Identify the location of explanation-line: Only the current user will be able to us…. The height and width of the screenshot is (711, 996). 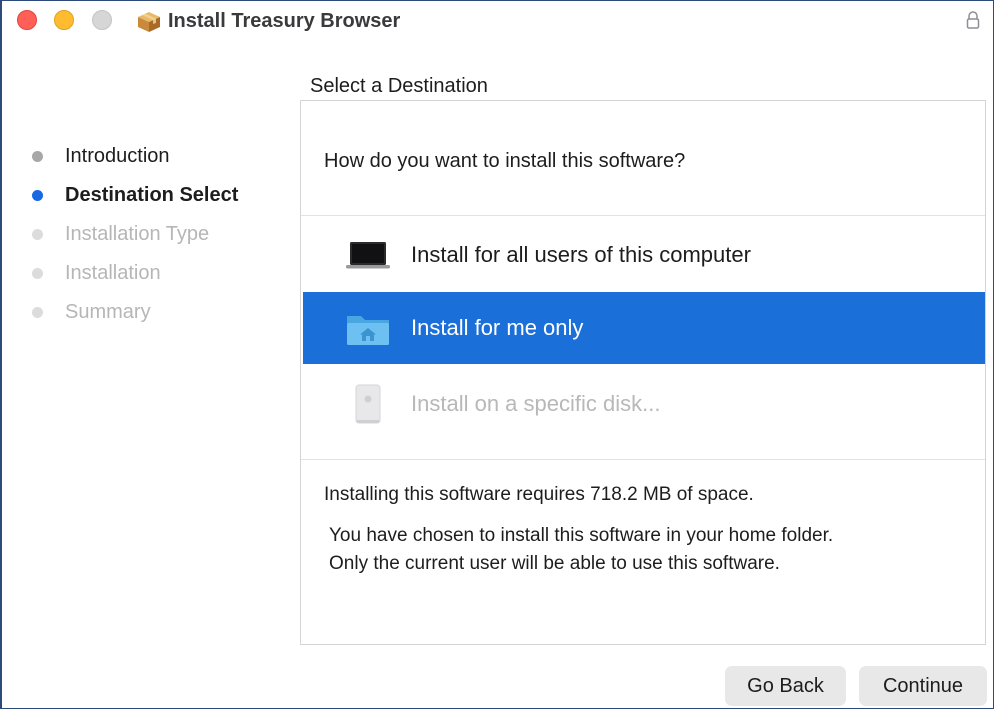
(554, 563).